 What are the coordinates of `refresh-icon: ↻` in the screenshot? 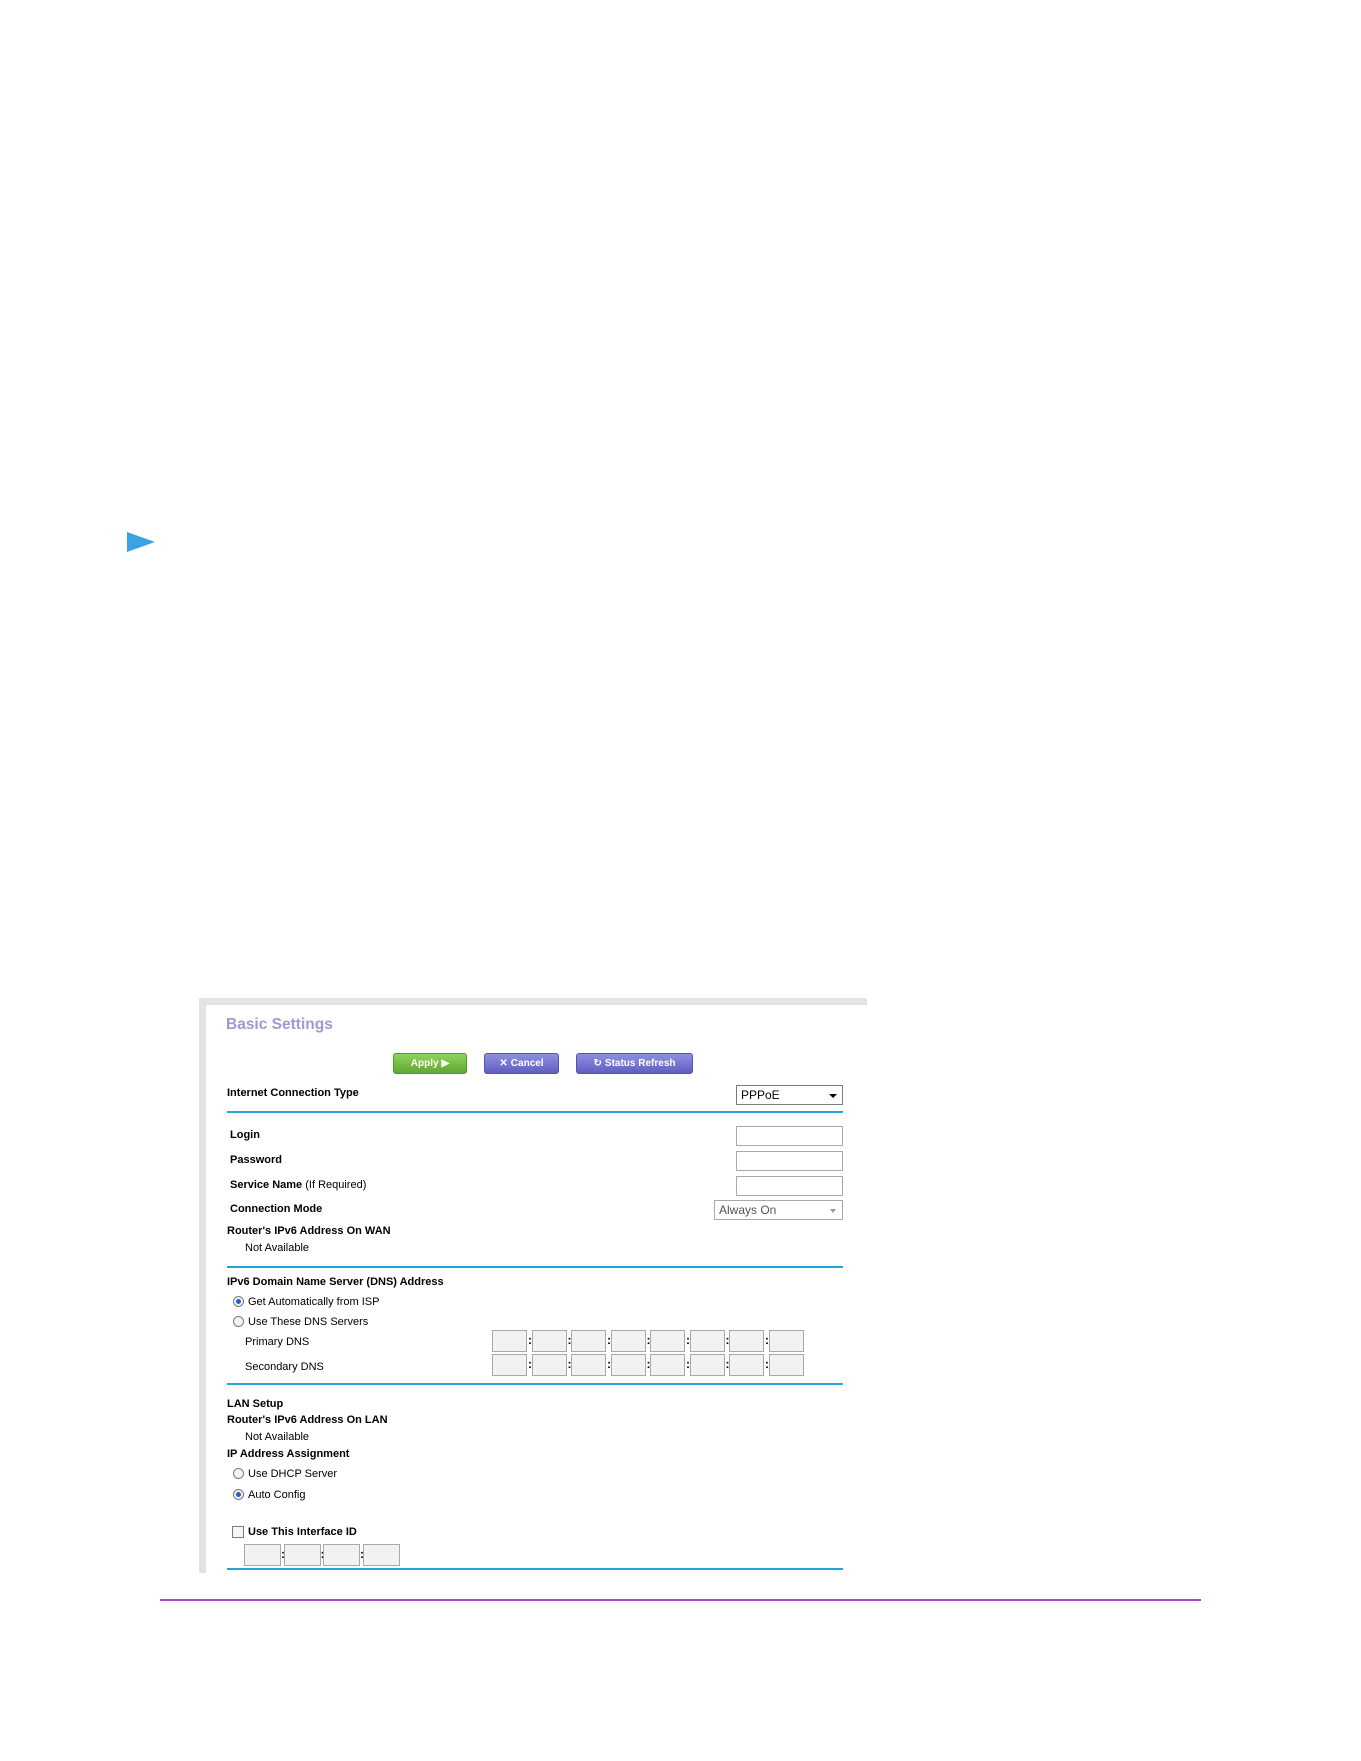 It's located at (597, 1063).